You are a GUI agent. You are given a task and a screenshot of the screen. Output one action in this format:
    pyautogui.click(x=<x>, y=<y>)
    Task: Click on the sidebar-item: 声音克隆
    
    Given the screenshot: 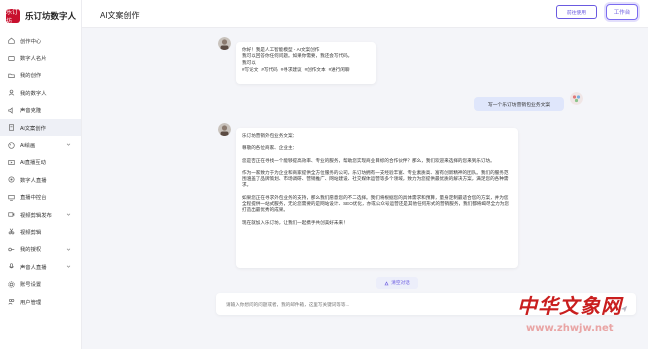 What is the action you would take?
    pyautogui.click(x=40, y=110)
    